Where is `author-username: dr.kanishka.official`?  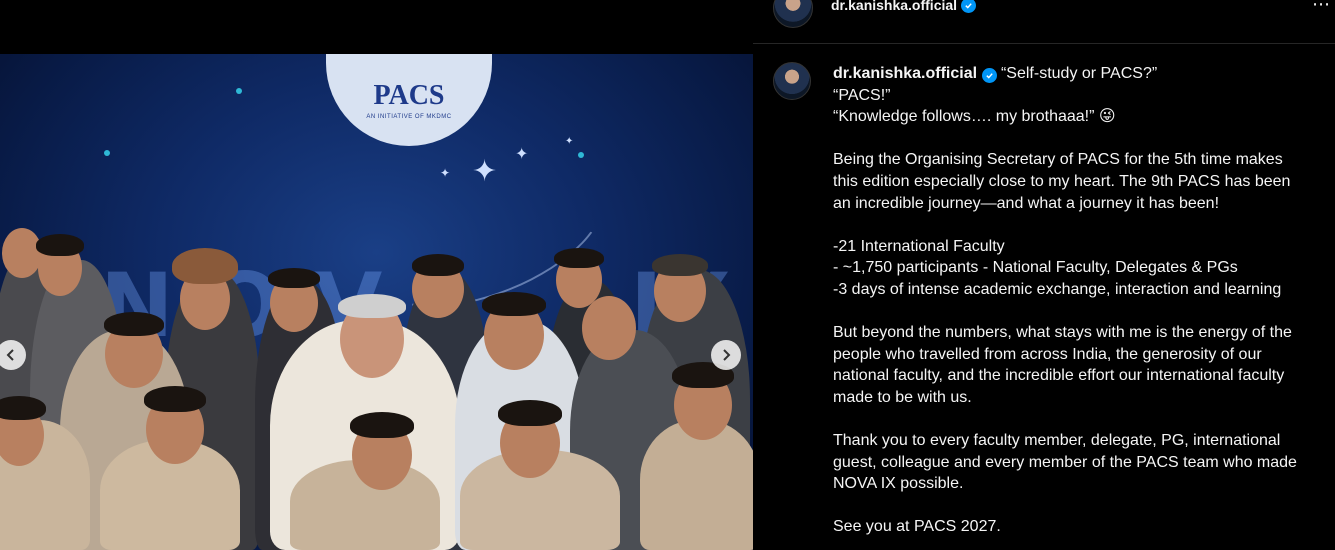
author-username: dr.kanishka.official is located at coordinates (894, 6).